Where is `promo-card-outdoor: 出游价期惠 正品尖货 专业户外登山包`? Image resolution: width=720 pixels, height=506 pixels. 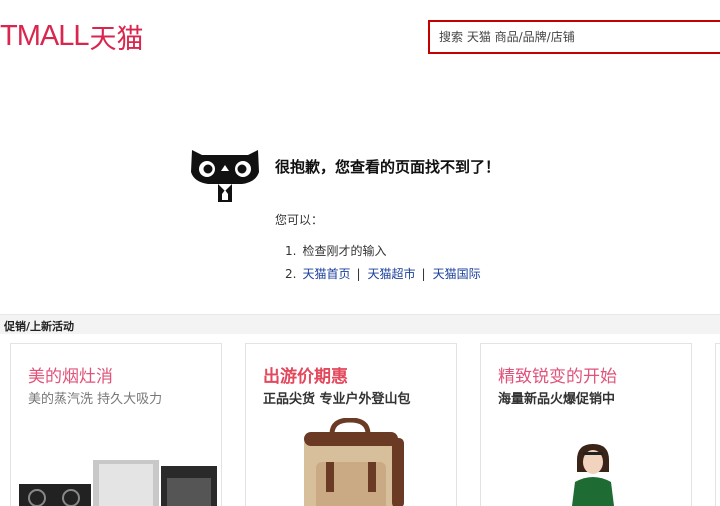 promo-card-outdoor: 出游价期惠 正品尖货 专业户外登山包 is located at coordinates (351, 424).